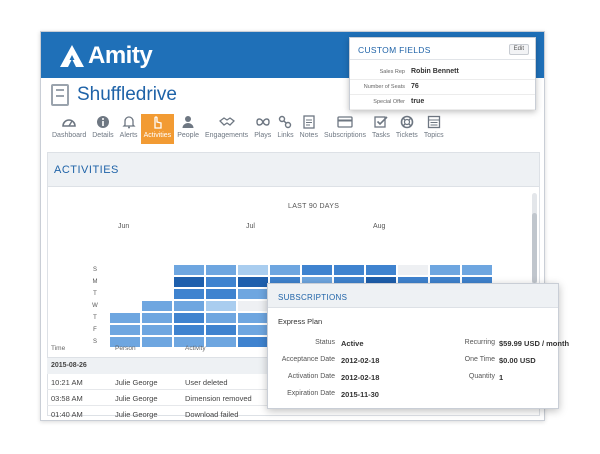 This screenshot has height=454, width=600. Describe the element at coordinates (69, 135) in the screenshot. I see `tab-label: Dashboard` at that location.